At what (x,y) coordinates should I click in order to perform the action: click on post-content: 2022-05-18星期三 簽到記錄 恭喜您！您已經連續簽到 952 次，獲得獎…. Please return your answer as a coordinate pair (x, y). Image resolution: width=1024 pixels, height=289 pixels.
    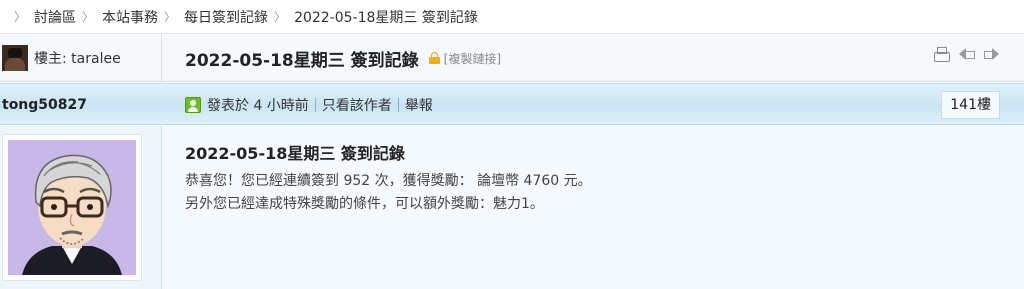
    Looking at the image, I should click on (388, 175).